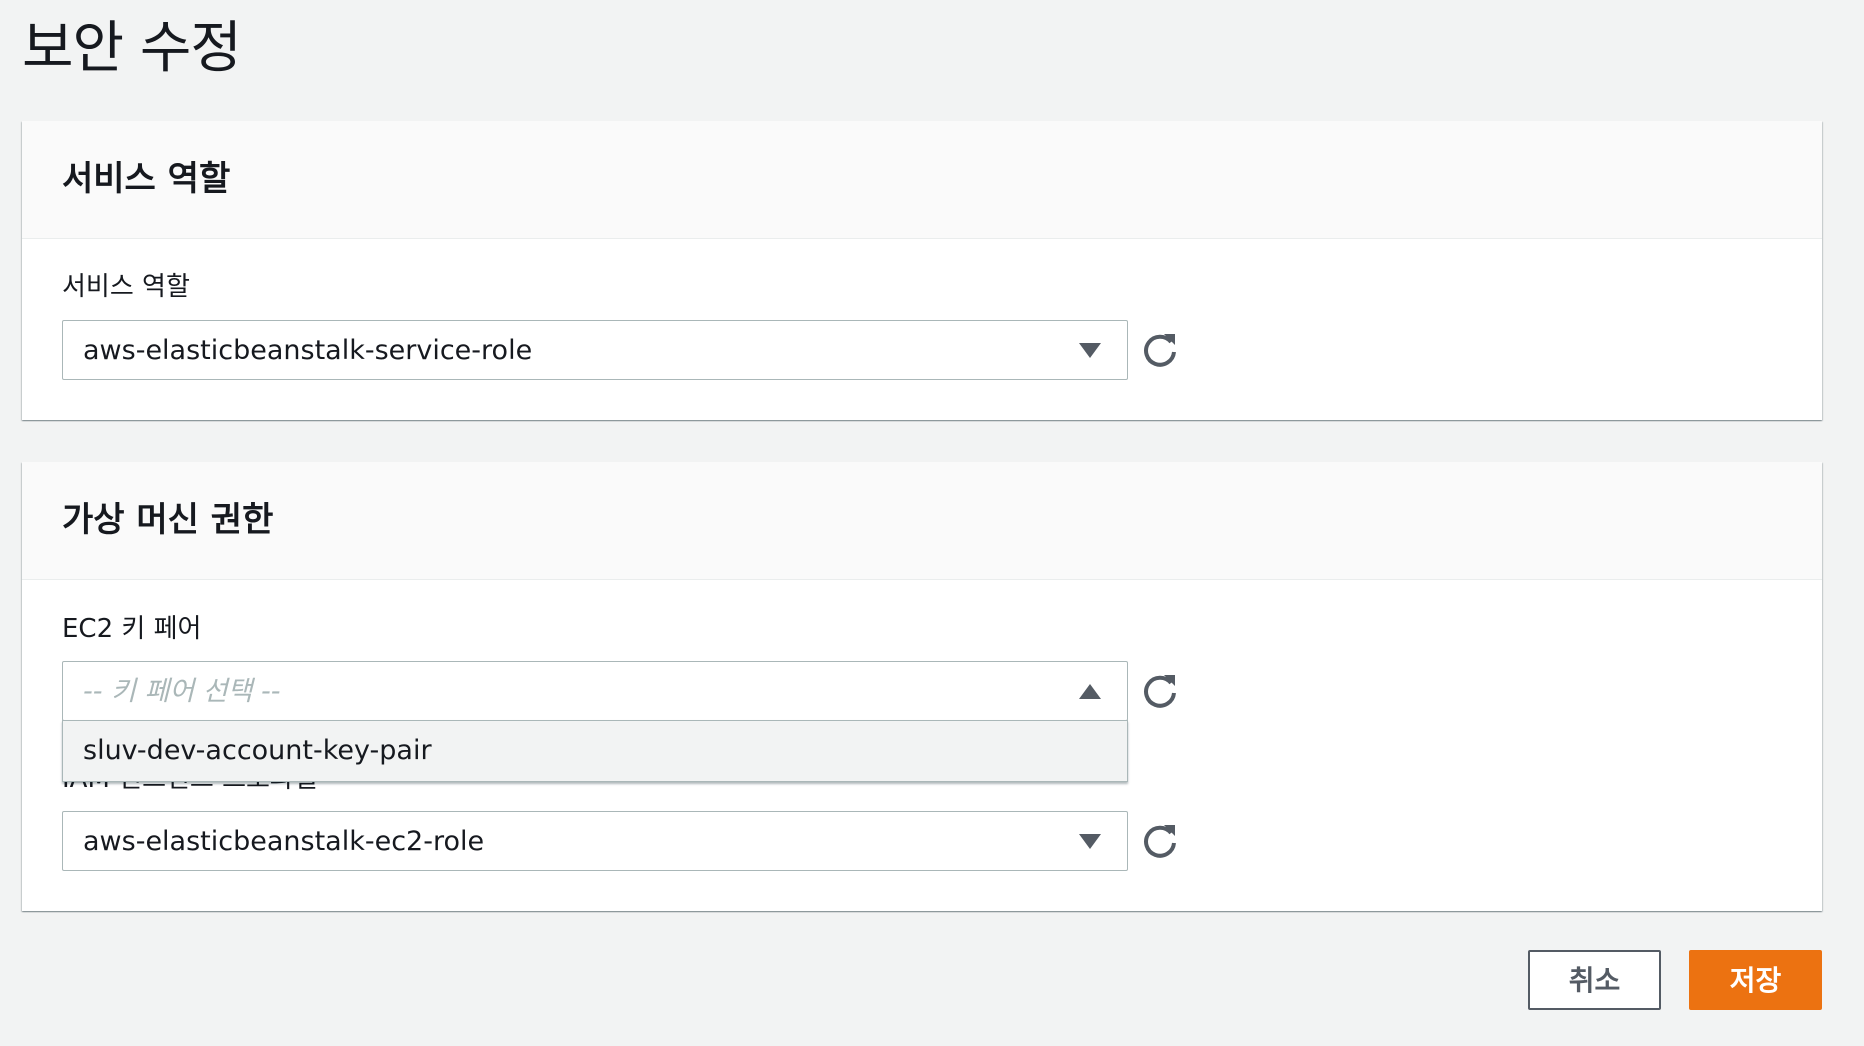 This screenshot has width=1864, height=1046. I want to click on service-role-selected-value: aws-elasticbeanstalk-service-role, so click(308, 350).